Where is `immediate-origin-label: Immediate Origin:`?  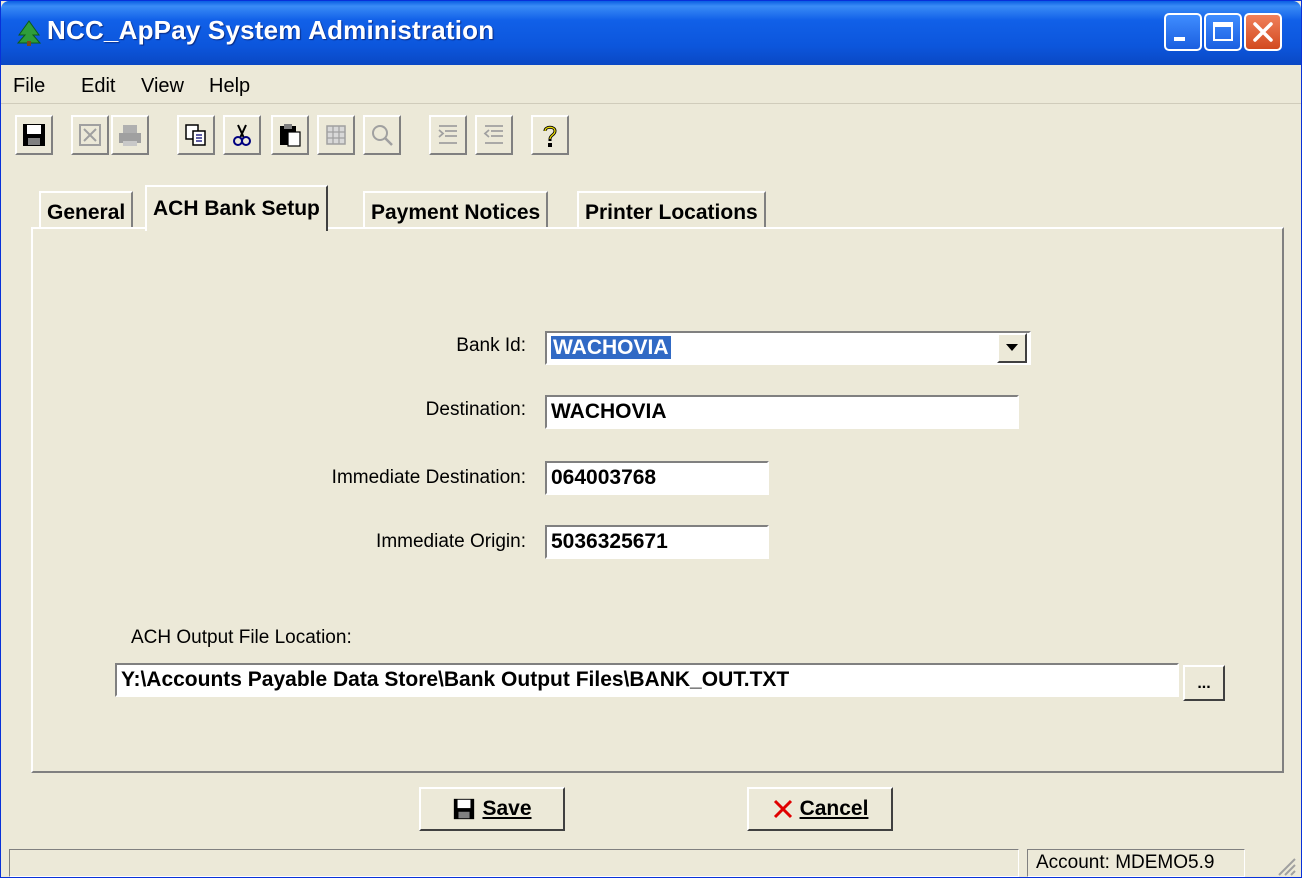 immediate-origin-label: Immediate Origin: is located at coordinates (451, 541).